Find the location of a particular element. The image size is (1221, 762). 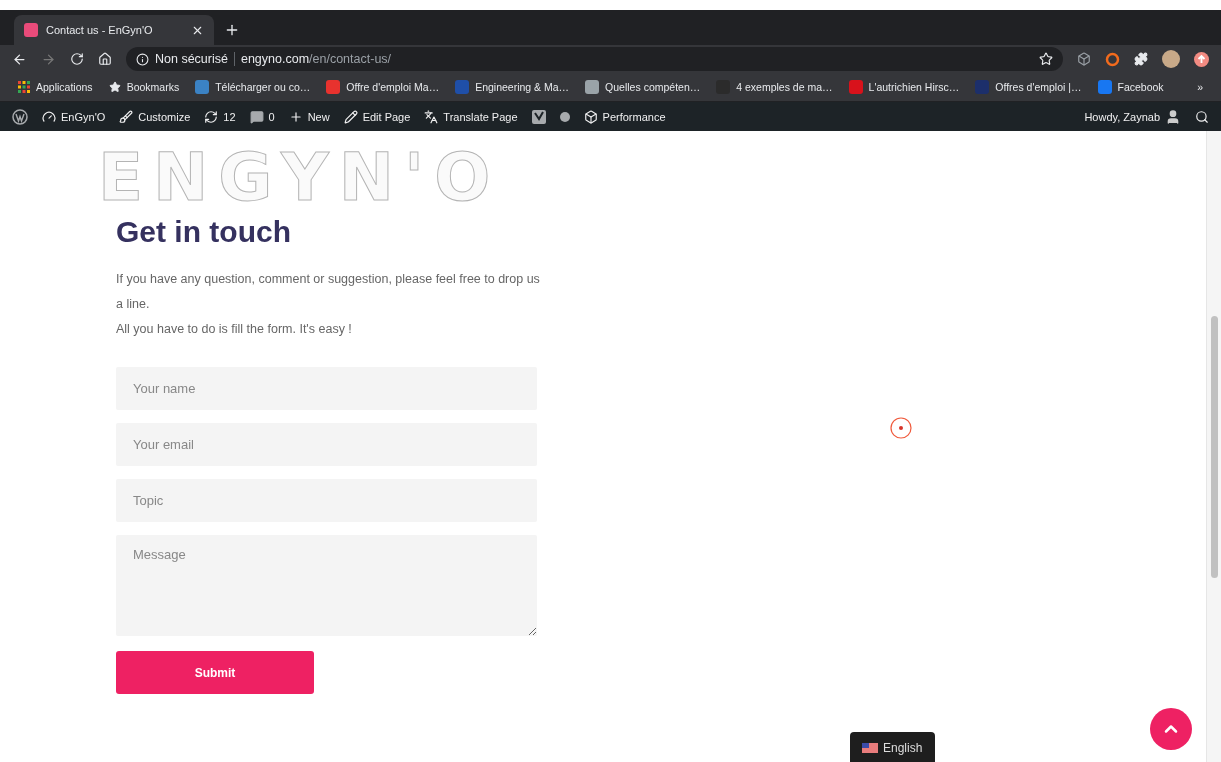

admin-bar-link: Customize is located at coordinates (155, 116).